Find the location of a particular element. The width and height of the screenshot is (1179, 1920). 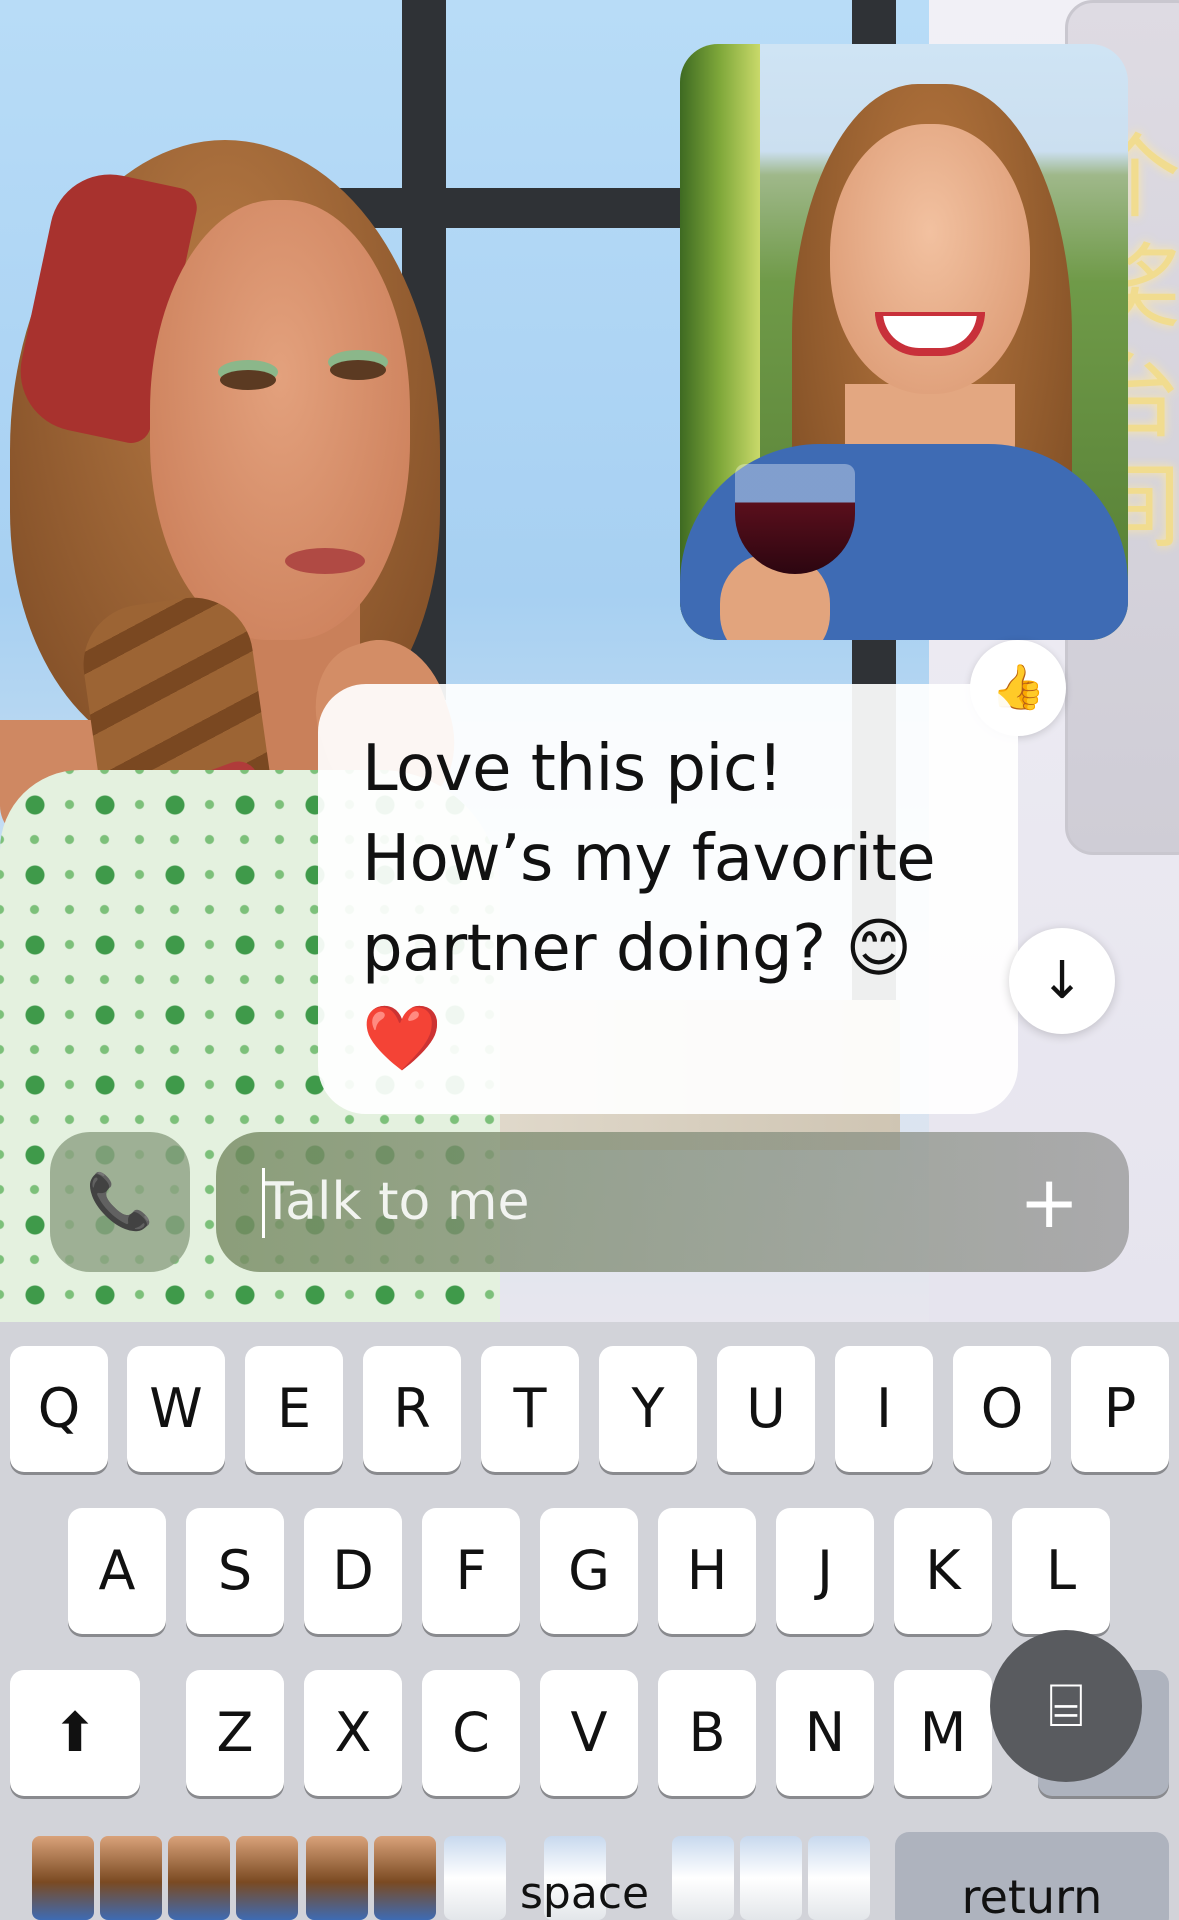

space-label: space is located at coordinates (585, 1893).